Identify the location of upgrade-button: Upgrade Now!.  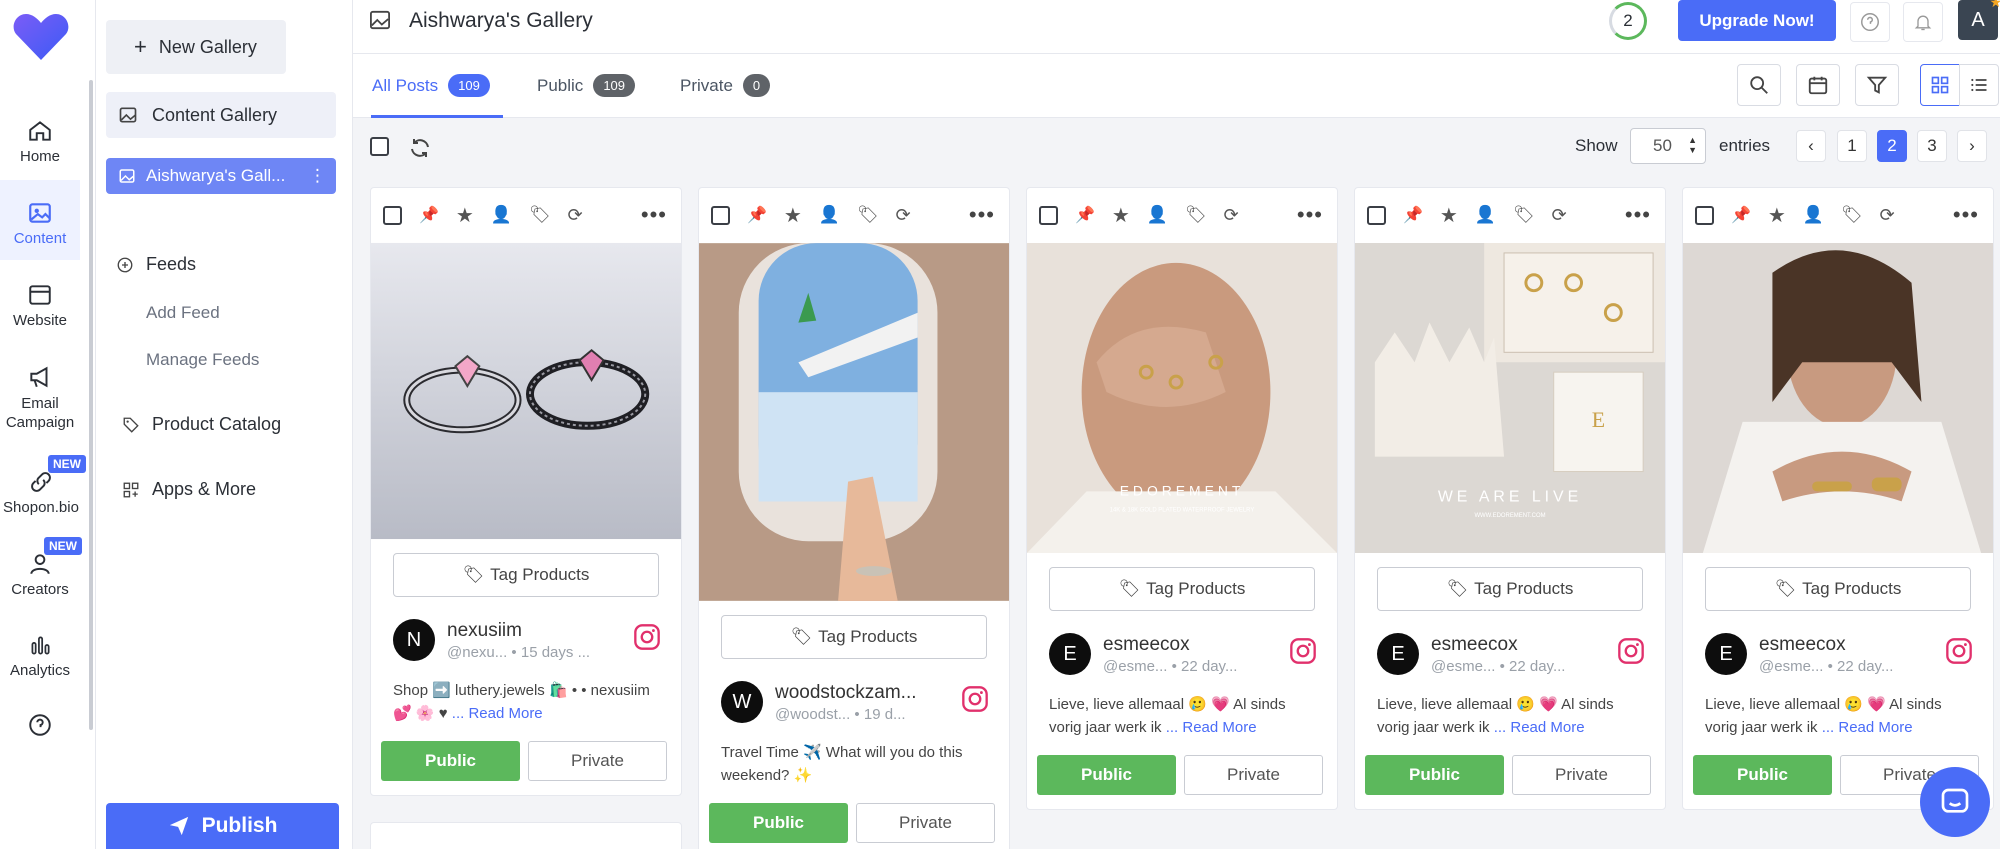
(1757, 20).